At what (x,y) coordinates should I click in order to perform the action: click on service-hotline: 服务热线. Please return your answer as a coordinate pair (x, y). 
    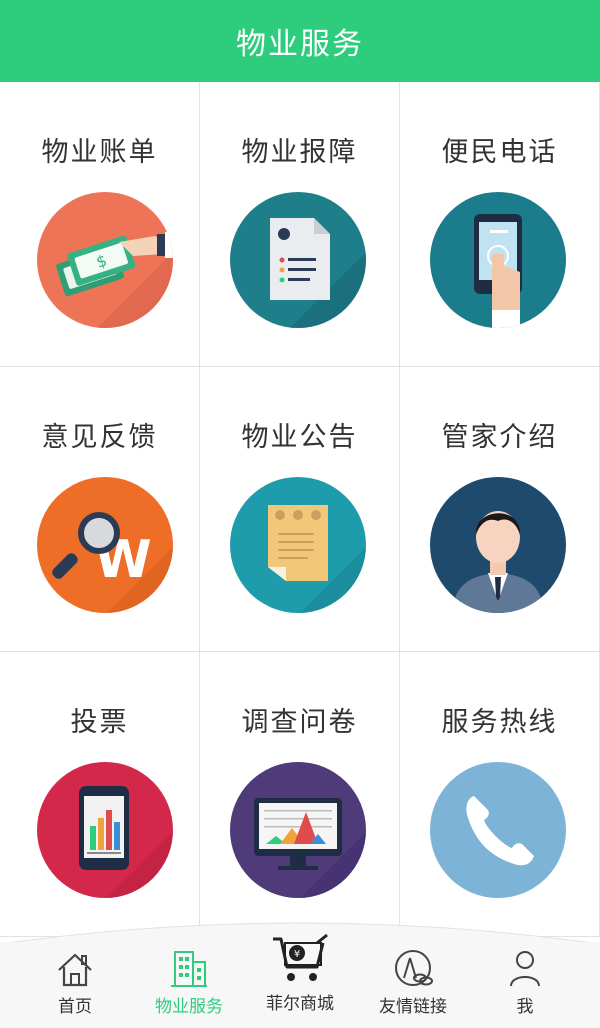
    Looking at the image, I should click on (500, 794).